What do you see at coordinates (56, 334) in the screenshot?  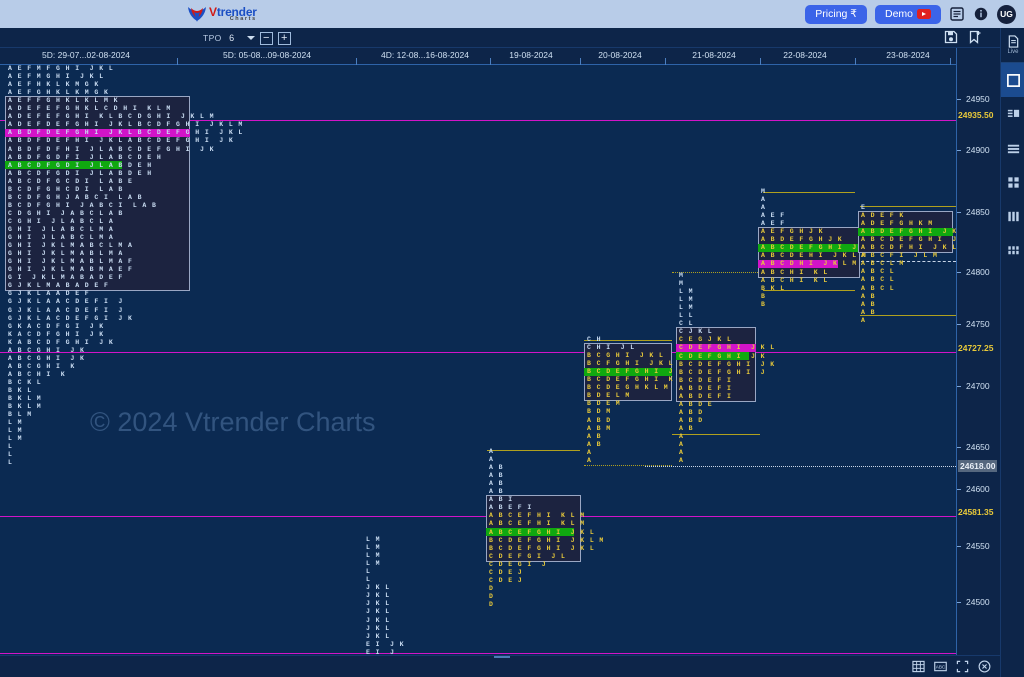 I see `tpo-row: K A C D F G H I J K` at bounding box center [56, 334].